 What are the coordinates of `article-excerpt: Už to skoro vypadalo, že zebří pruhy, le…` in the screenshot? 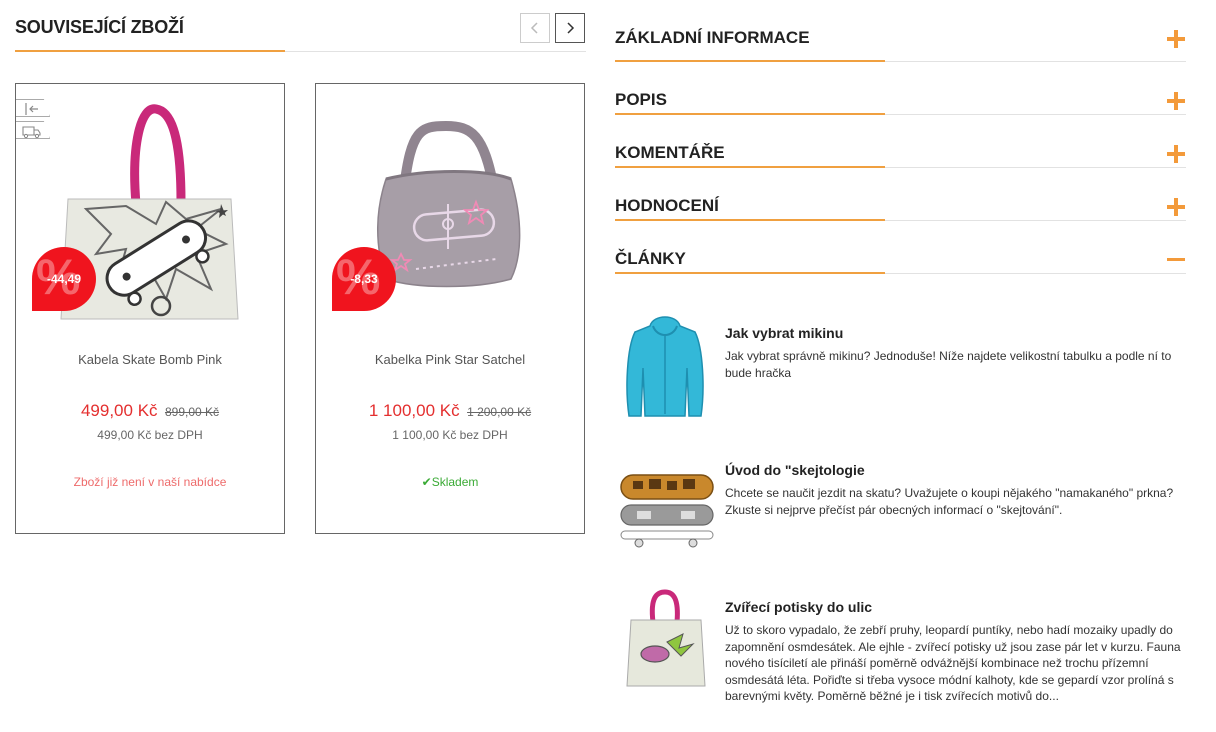 It's located at (953, 663).